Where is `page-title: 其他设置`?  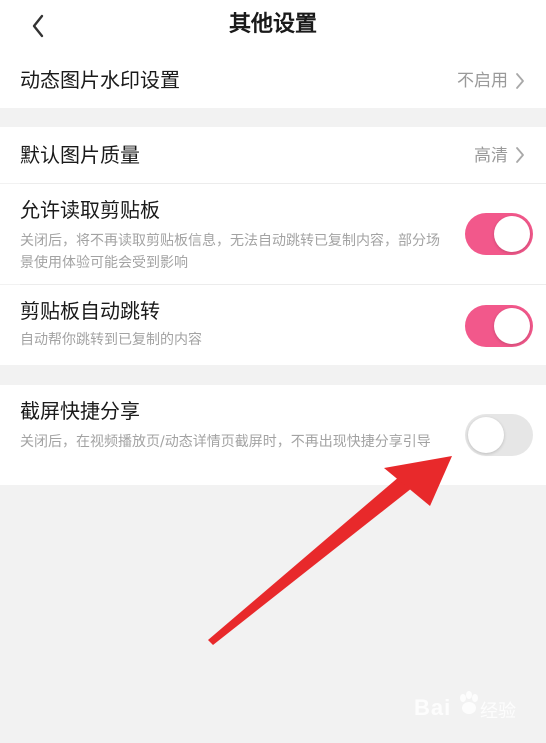
page-title: 其他设置 is located at coordinates (272, 24).